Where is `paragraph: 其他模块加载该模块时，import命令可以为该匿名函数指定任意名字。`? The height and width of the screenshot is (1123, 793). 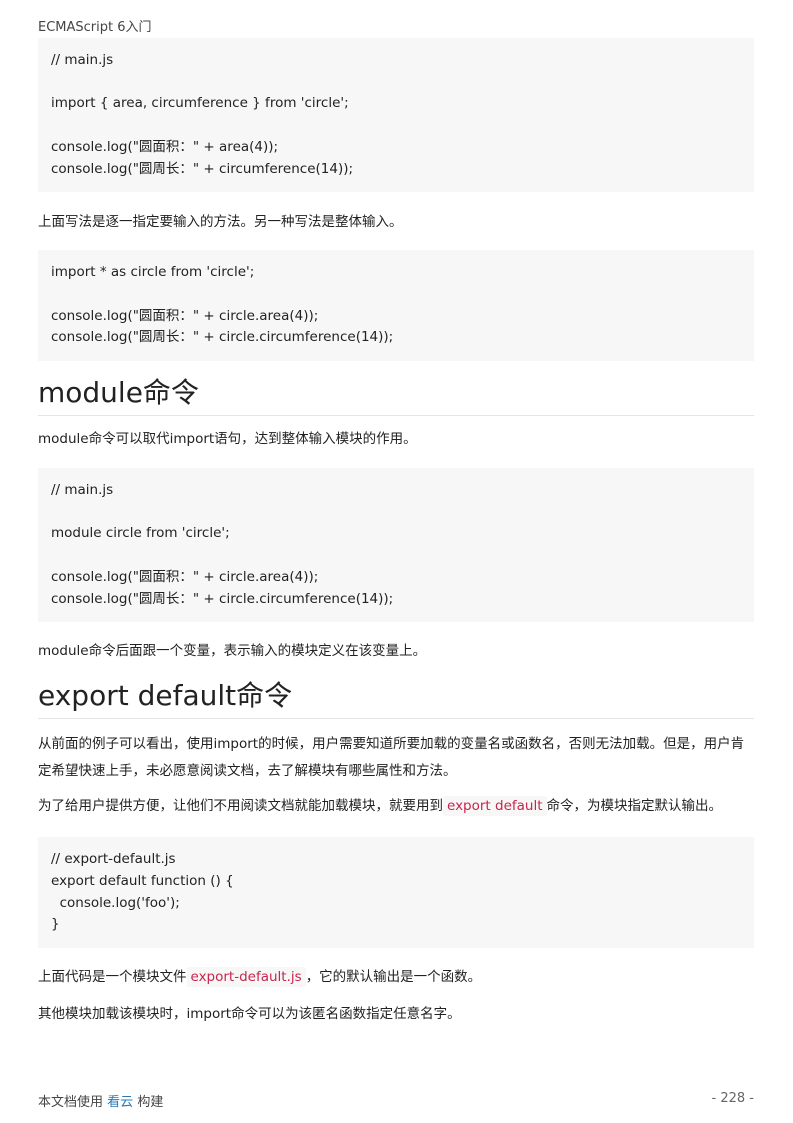 paragraph: 其他模块加载该模块时，import命令可以为该匿名函数指定任意名字。 is located at coordinates (249, 1014).